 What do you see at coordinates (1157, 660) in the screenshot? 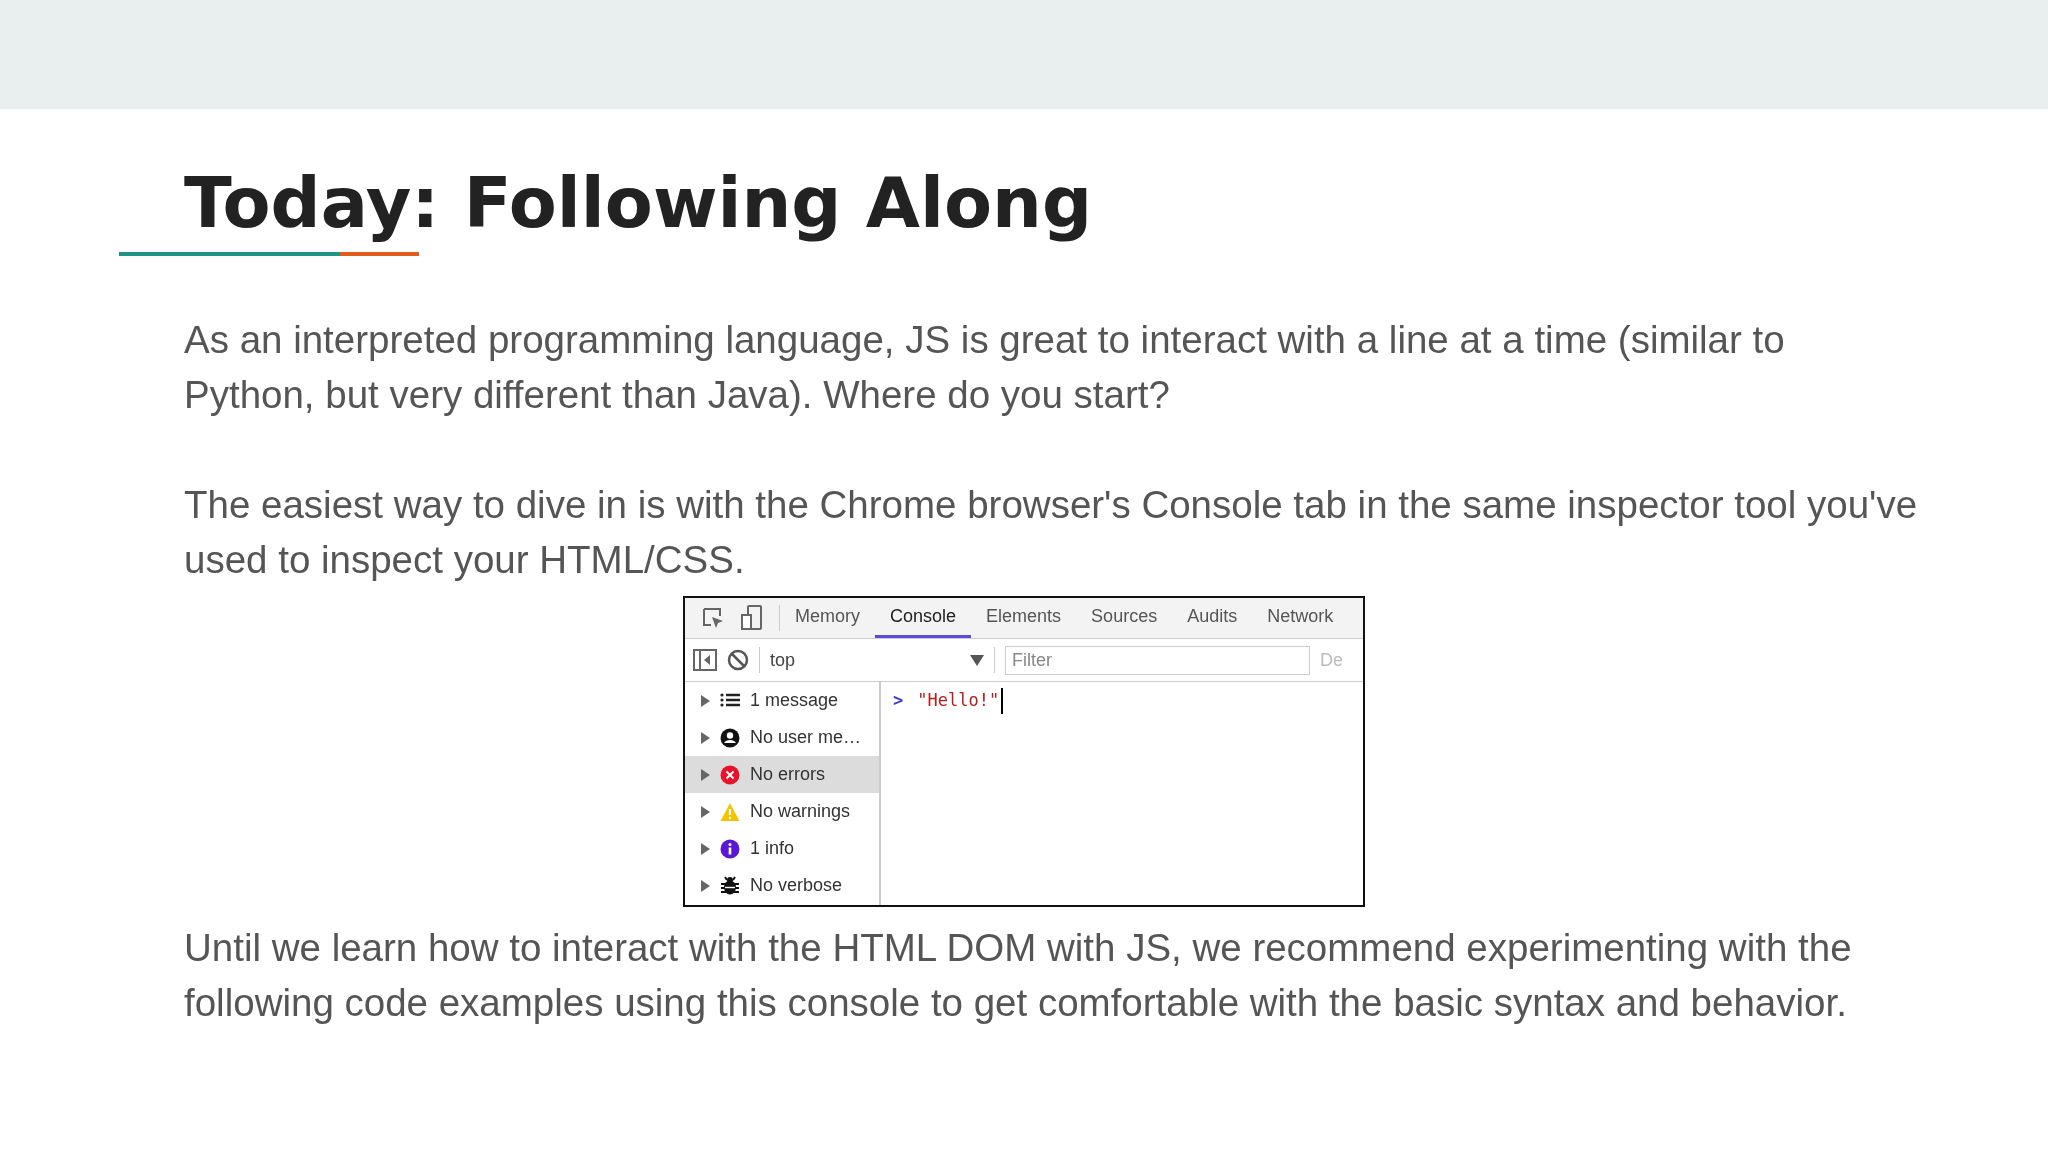
I see `filter-field: Filter` at bounding box center [1157, 660].